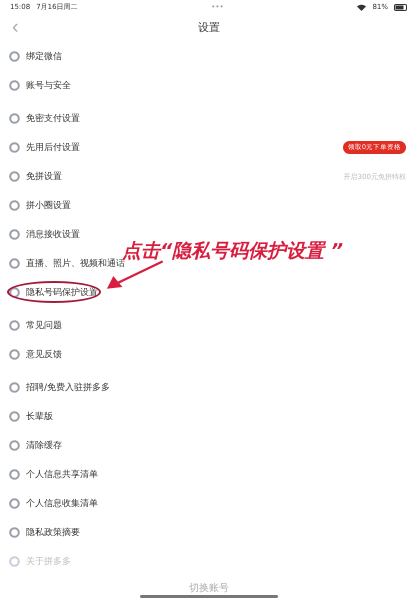 The width and height of the screenshot is (418, 600). I want to click on setting-label: 绑定微信, so click(44, 56).